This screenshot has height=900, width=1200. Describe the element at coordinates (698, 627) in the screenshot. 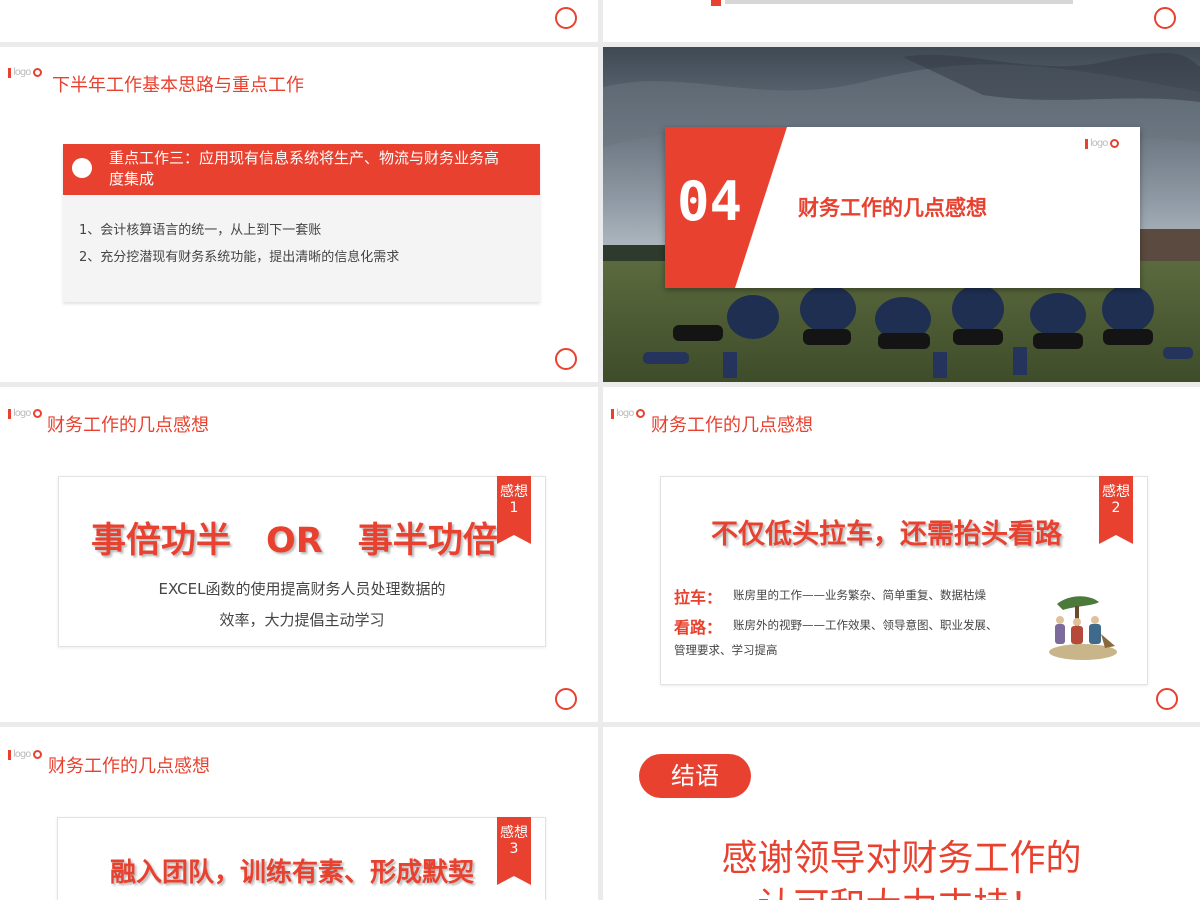

I see `label-look-road: 看路：` at that location.